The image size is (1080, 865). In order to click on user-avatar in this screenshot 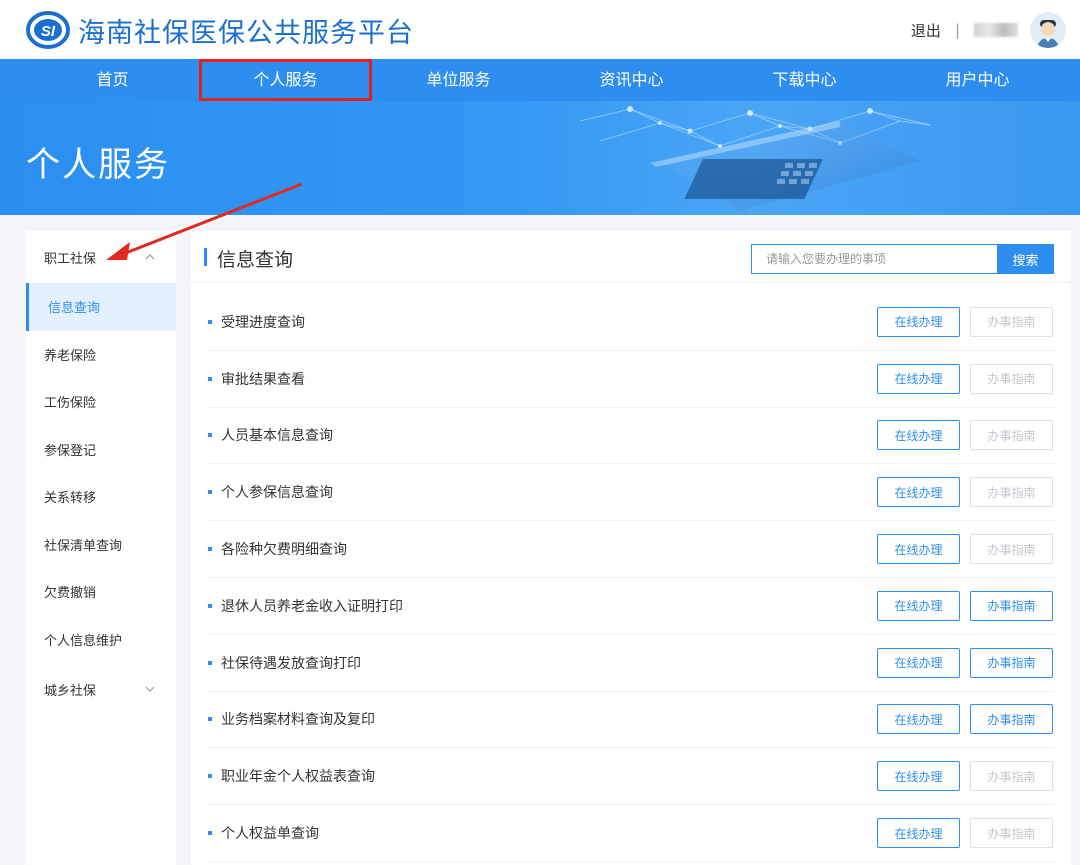, I will do `click(1048, 30)`.